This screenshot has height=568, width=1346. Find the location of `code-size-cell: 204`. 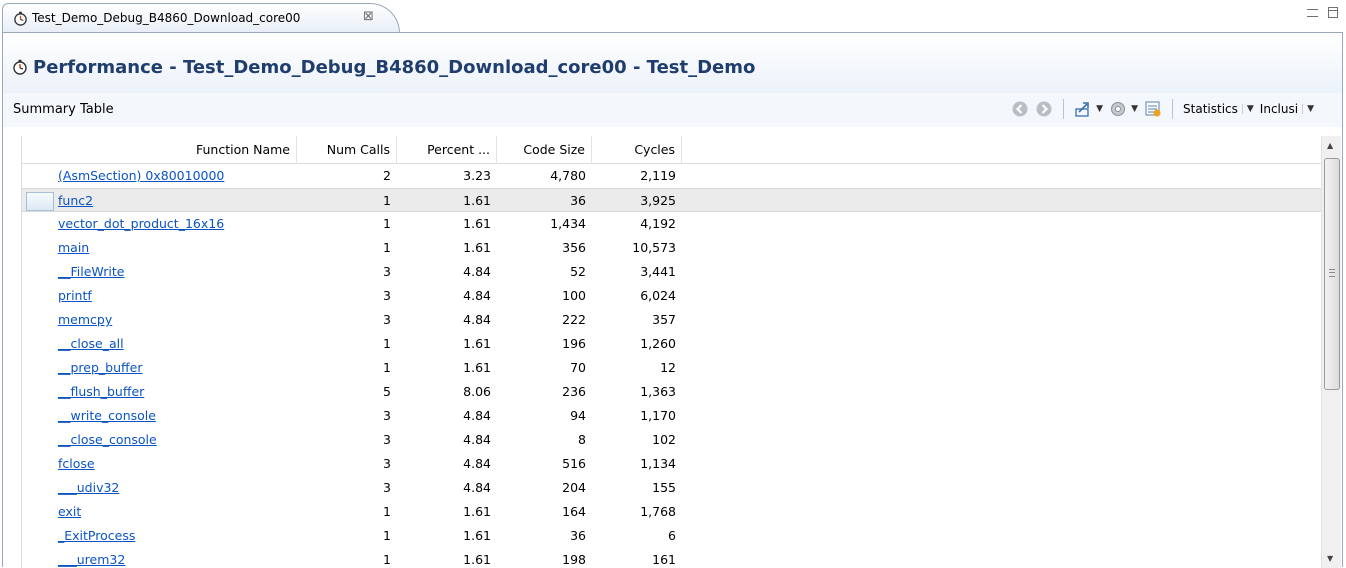

code-size-cell: 204 is located at coordinates (574, 487).